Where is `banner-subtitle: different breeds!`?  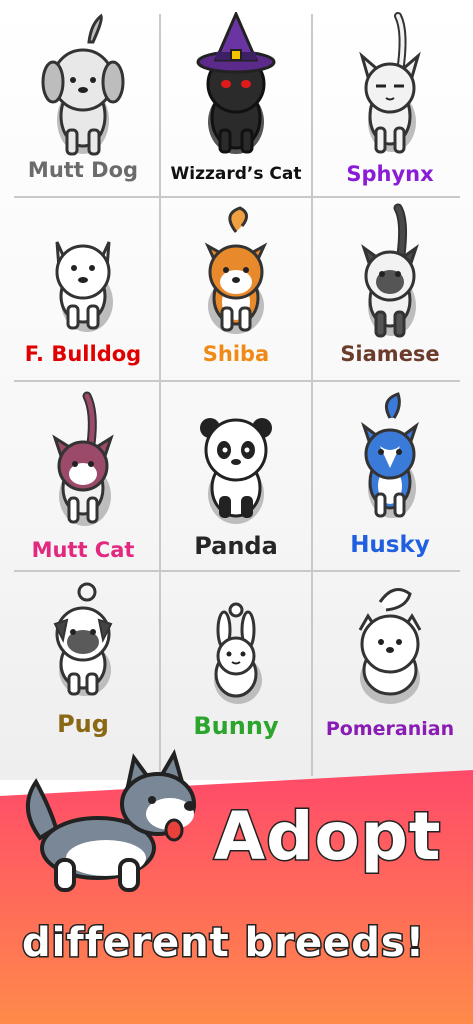 banner-subtitle: different breeds! is located at coordinates (223, 943).